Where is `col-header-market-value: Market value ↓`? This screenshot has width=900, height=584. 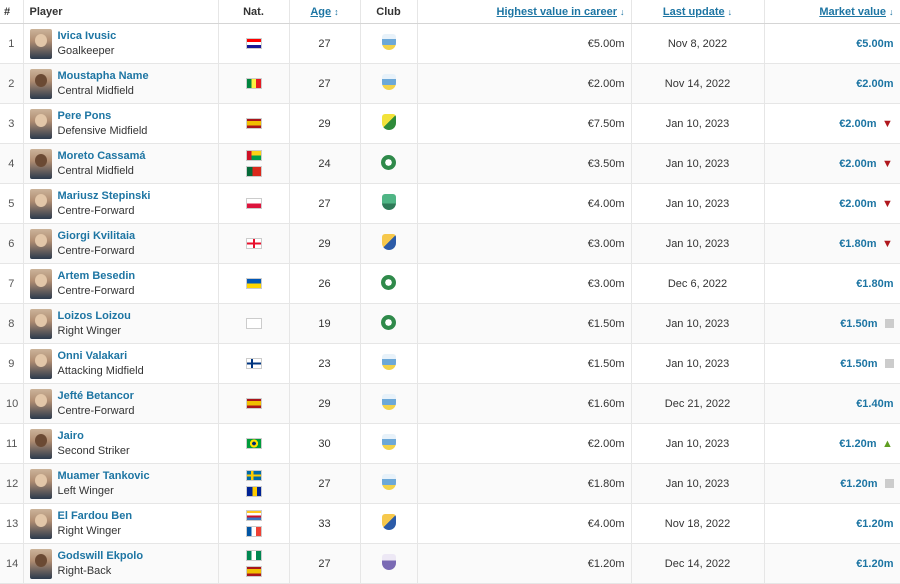
col-header-market-value: Market value ↓ is located at coordinates (832, 12).